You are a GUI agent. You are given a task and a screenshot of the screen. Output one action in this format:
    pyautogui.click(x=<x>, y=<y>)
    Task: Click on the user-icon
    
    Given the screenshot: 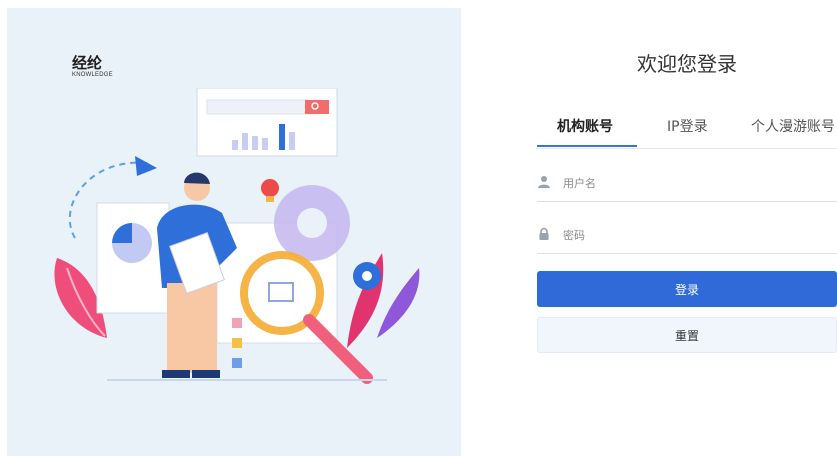 What is the action you would take?
    pyautogui.click(x=544, y=182)
    